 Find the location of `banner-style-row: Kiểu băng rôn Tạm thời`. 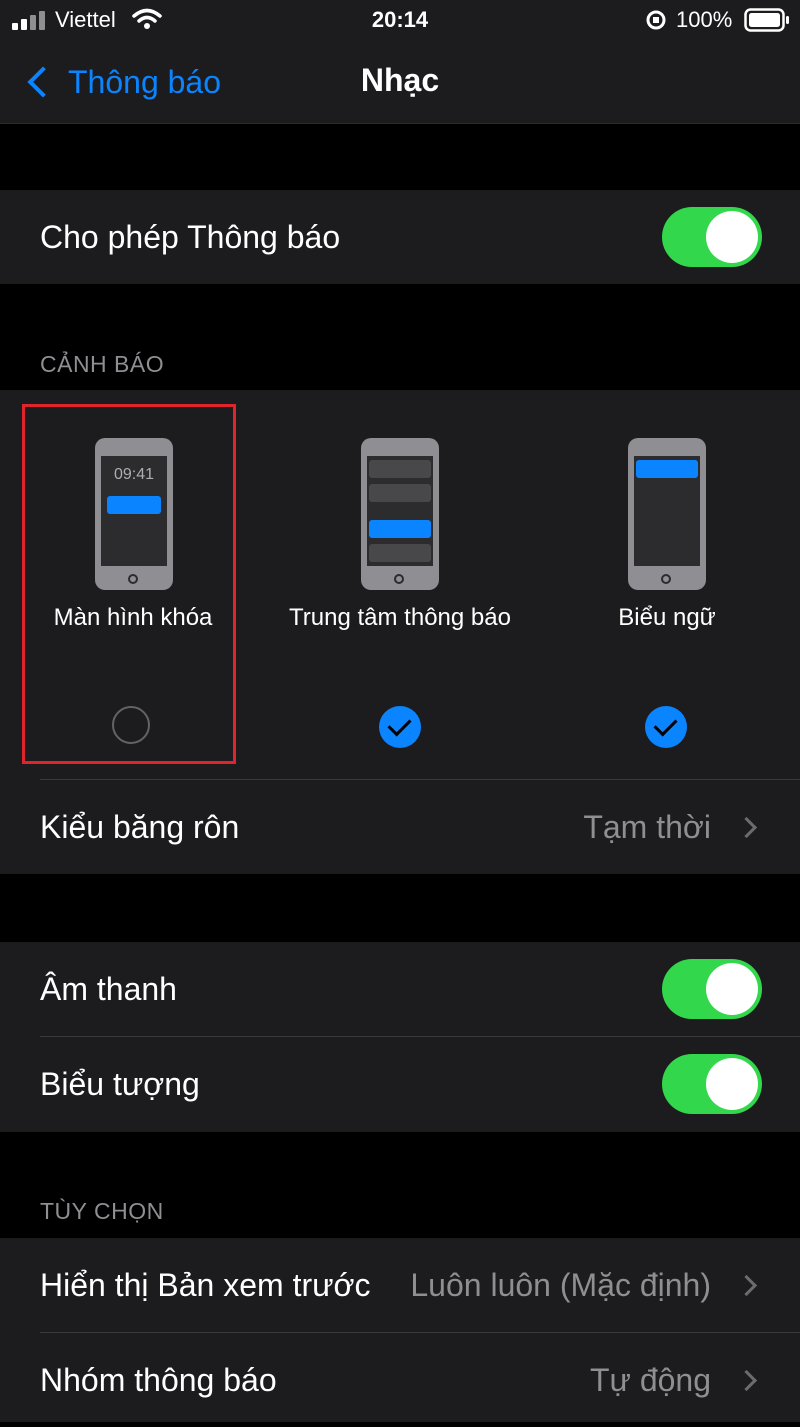

banner-style-row: Kiểu băng rôn Tạm thời is located at coordinates (400, 827).